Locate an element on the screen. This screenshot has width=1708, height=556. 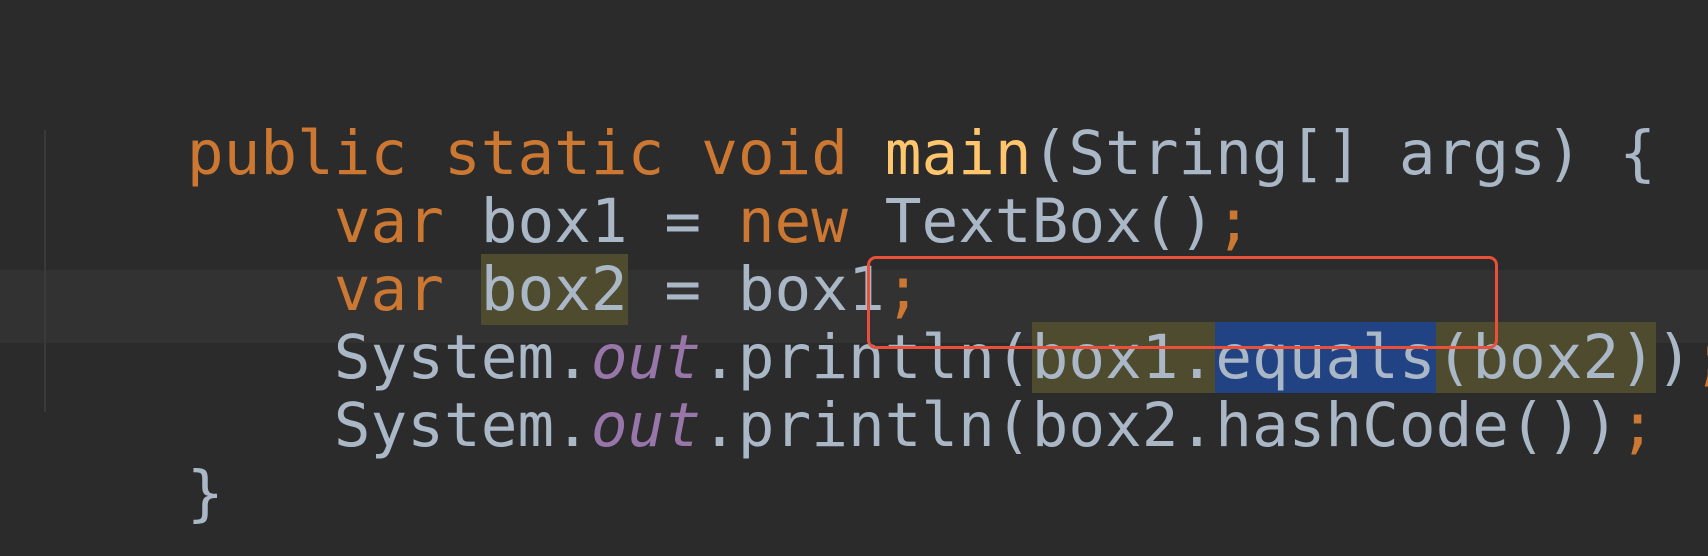
code-token: System. is located at coordinates (389, 425).